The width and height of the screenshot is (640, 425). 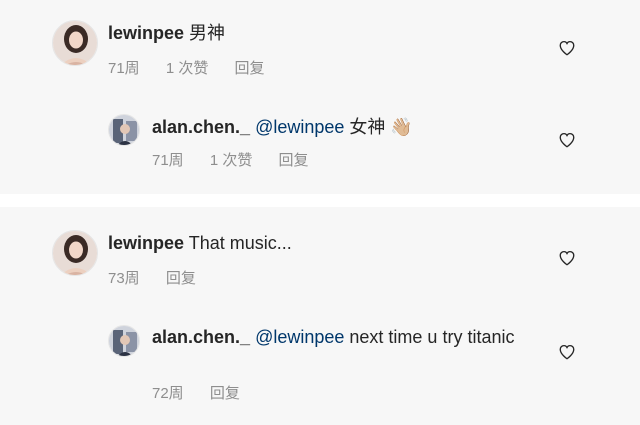 I want to click on reply-time: 72周, so click(x=168, y=393).